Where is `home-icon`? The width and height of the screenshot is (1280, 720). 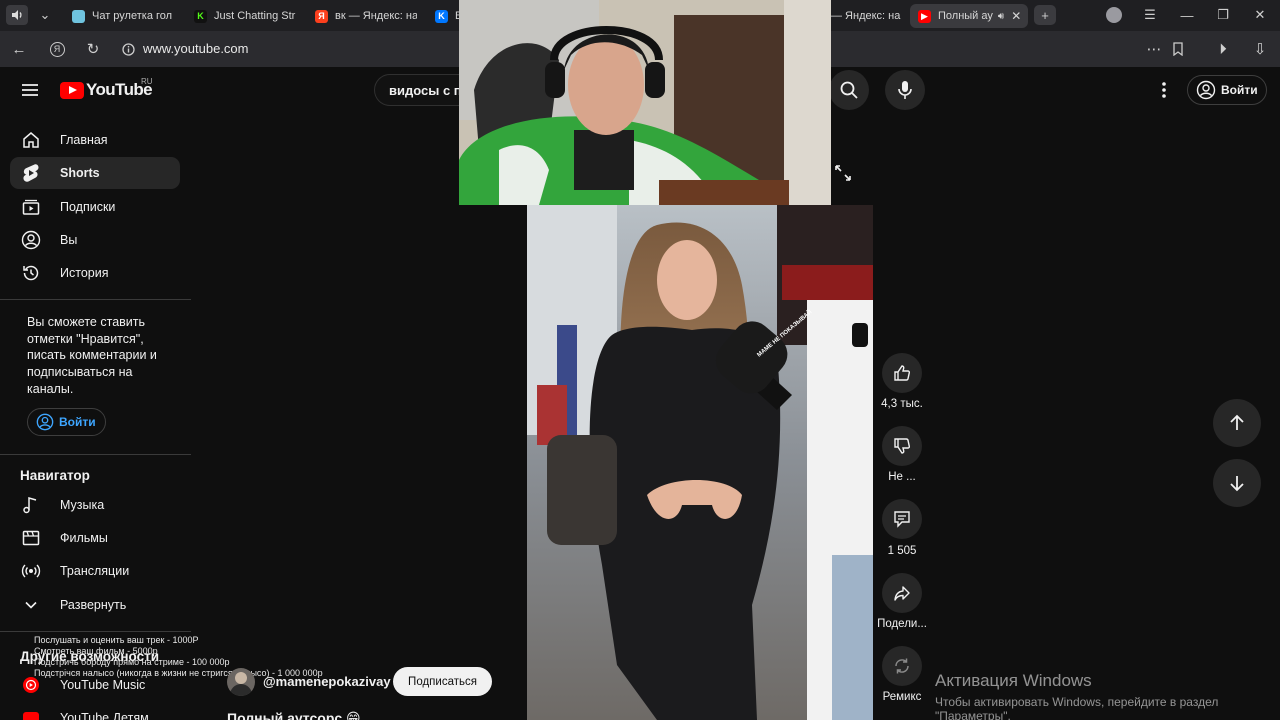 home-icon is located at coordinates (31, 140).